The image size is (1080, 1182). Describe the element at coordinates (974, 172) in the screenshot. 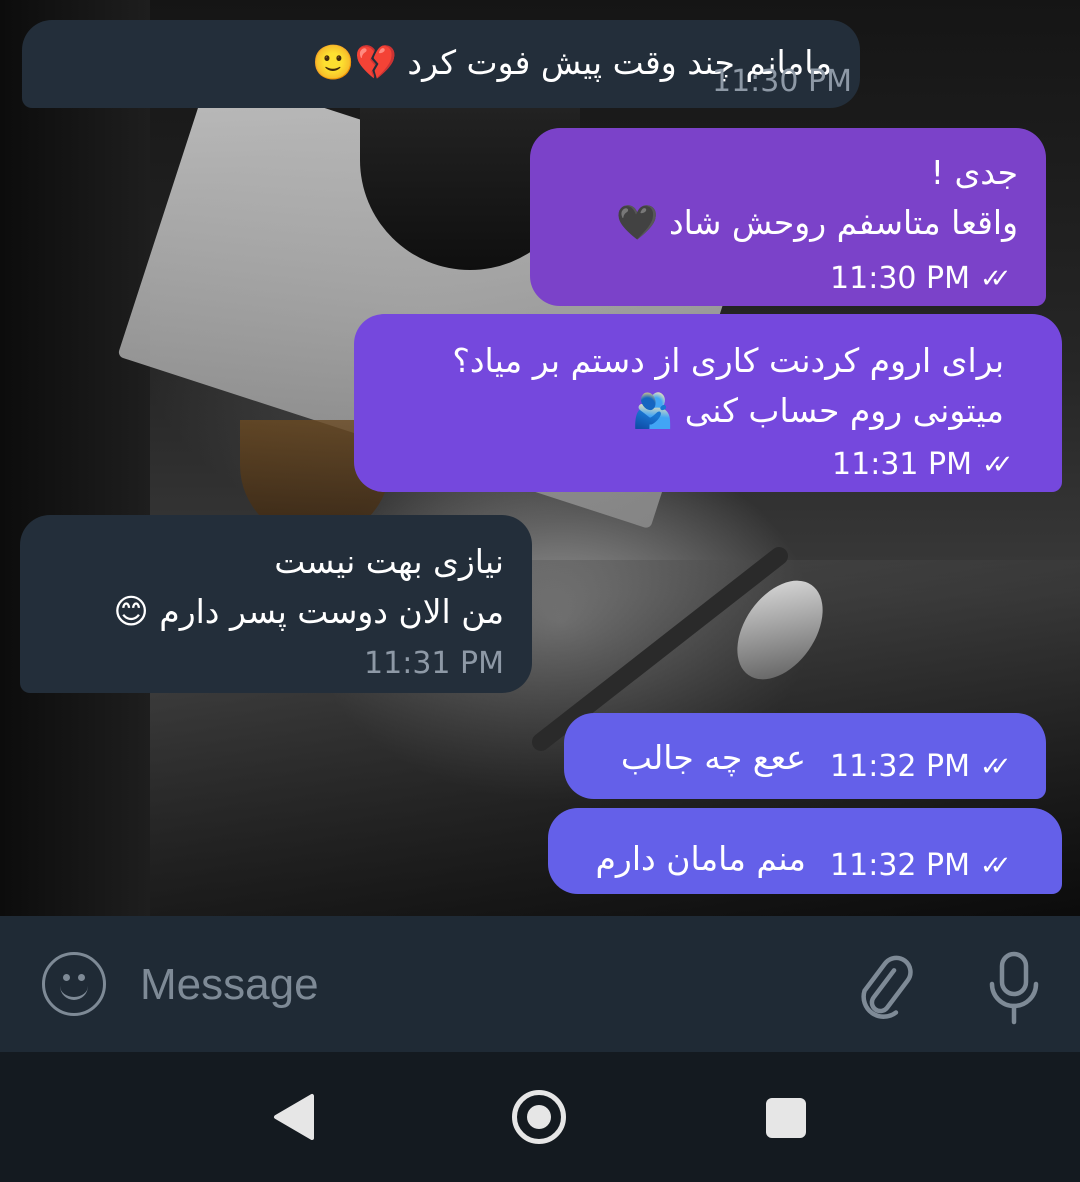

I see `message-text: جدی !` at that location.